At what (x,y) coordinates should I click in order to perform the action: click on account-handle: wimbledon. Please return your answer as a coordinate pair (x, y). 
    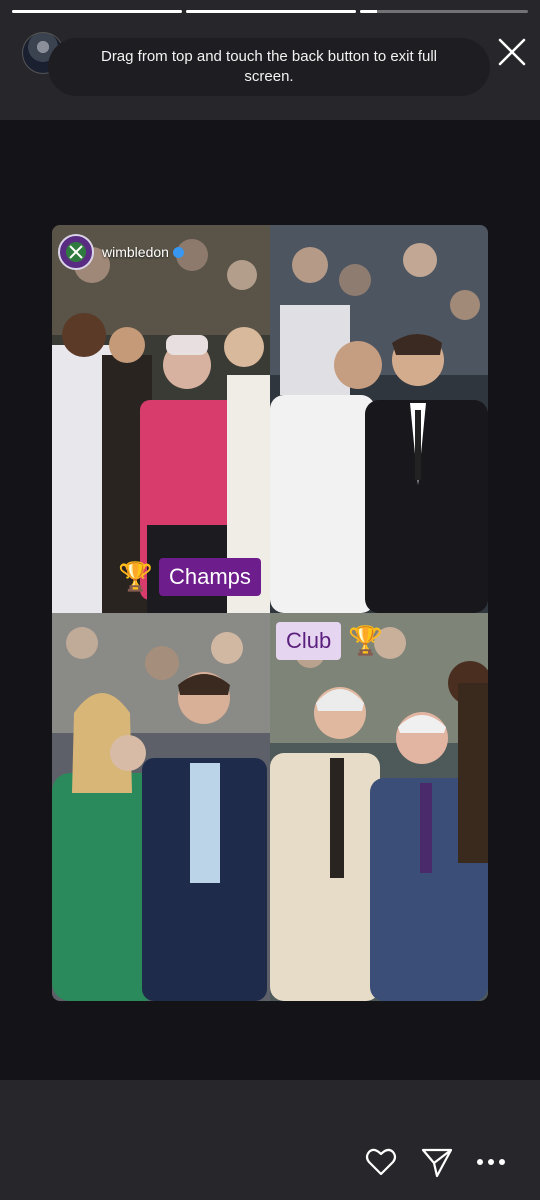
    Looking at the image, I should click on (121, 252).